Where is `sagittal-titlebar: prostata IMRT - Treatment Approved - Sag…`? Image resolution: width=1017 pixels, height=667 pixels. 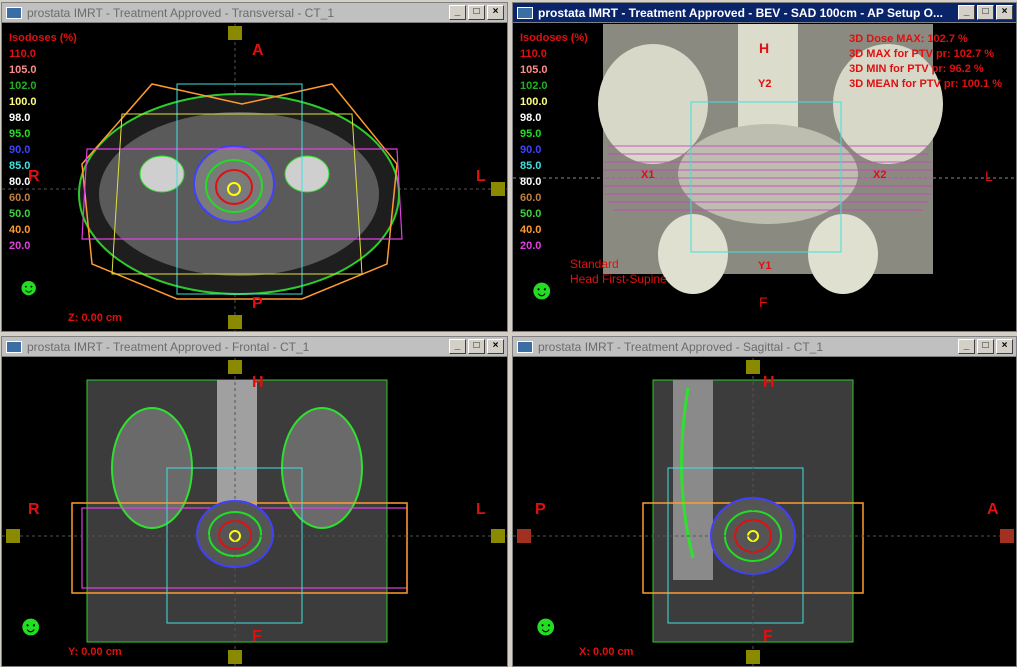
sagittal-titlebar: prostata IMRT - Treatment Approved - Sag… is located at coordinates (764, 347).